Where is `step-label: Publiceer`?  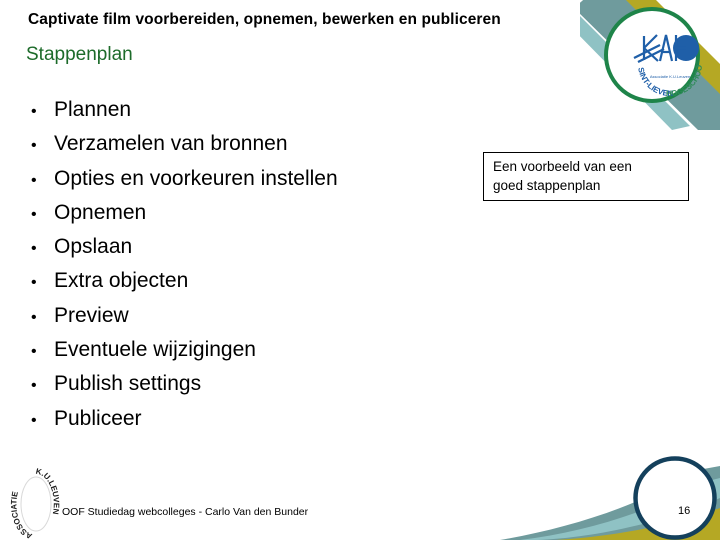 step-label: Publiceer is located at coordinates (98, 418).